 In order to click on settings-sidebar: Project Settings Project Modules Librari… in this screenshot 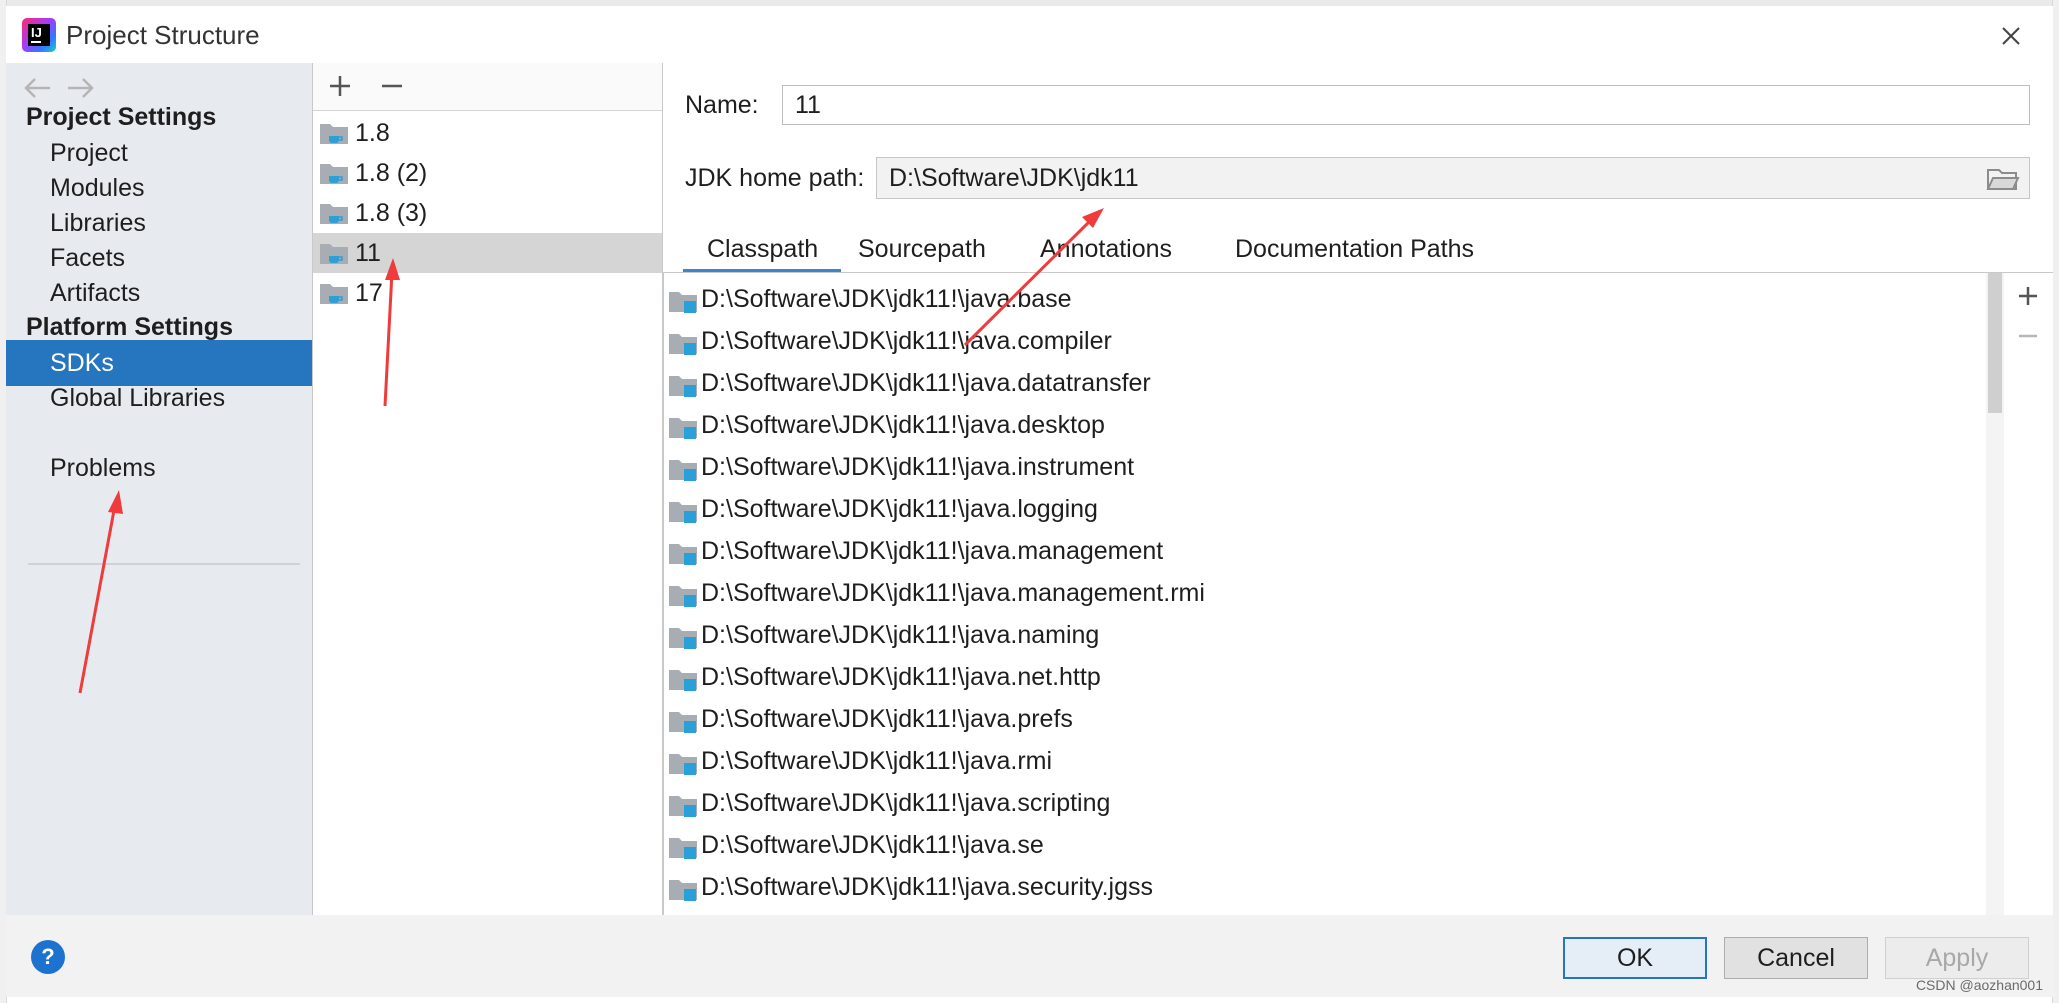, I will do `click(159, 489)`.